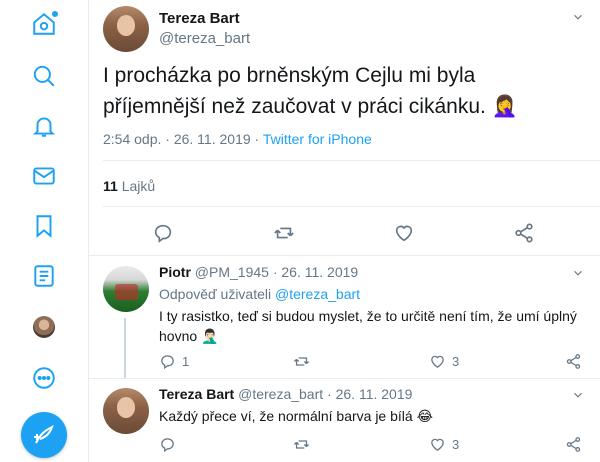 The height and width of the screenshot is (462, 600). What do you see at coordinates (44, 24) in the screenshot?
I see `home-icon` at bounding box center [44, 24].